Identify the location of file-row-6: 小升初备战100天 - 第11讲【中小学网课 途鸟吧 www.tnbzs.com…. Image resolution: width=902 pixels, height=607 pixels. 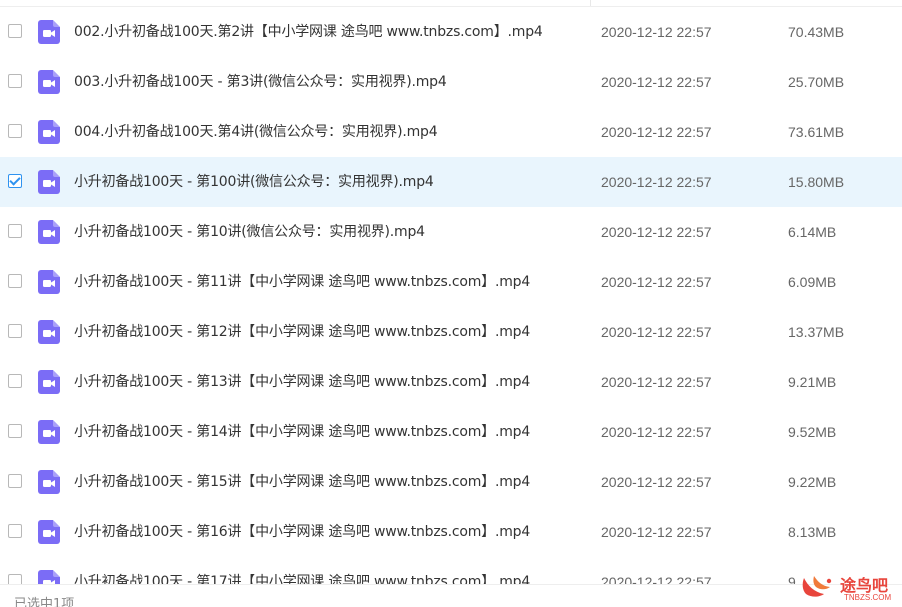
(451, 282).